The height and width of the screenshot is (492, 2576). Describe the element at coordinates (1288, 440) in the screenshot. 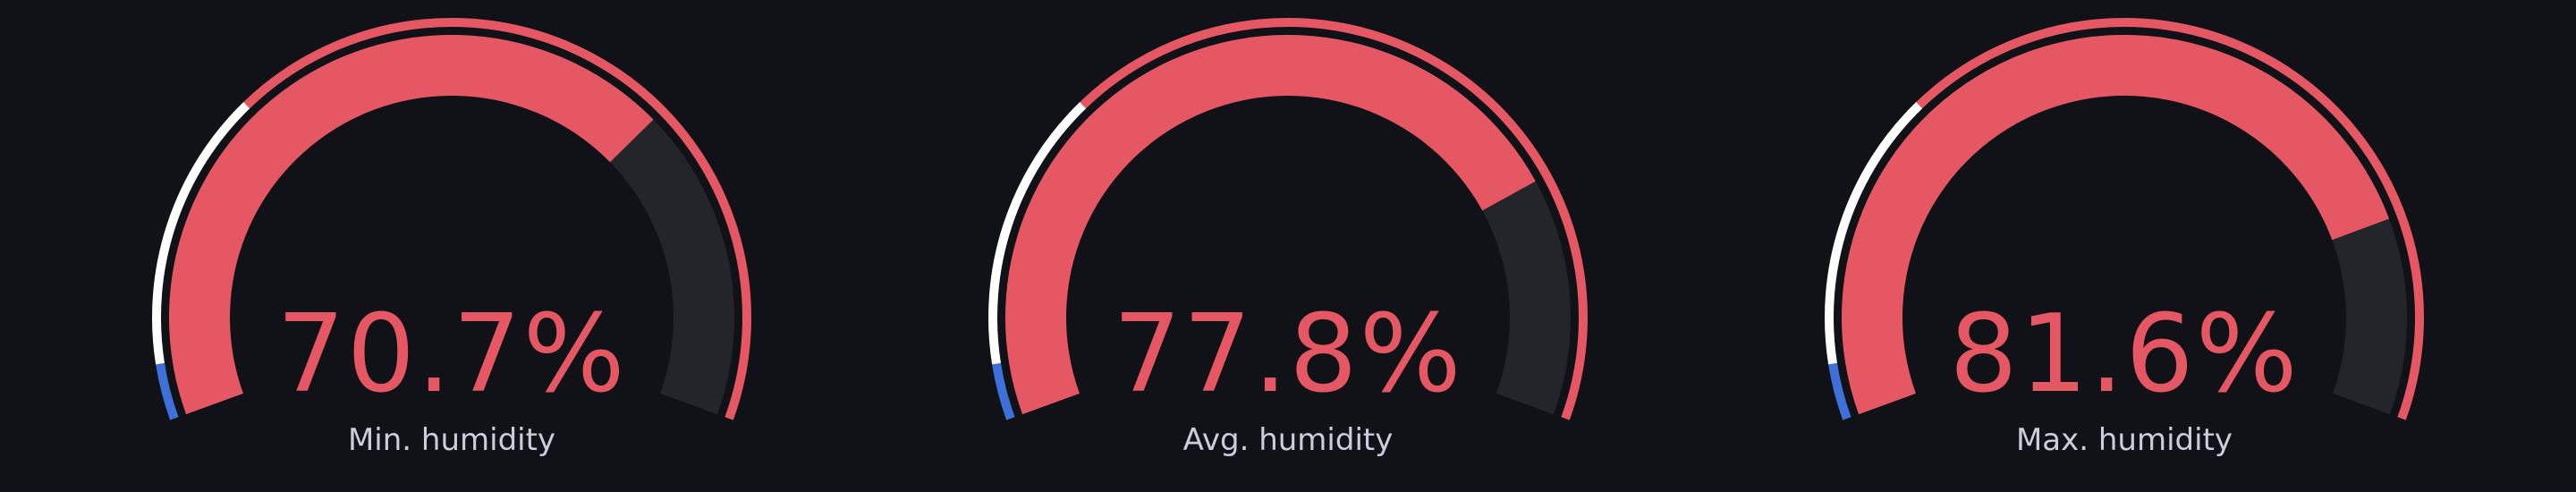

I see `gauge-label: Avg. humidity` at that location.